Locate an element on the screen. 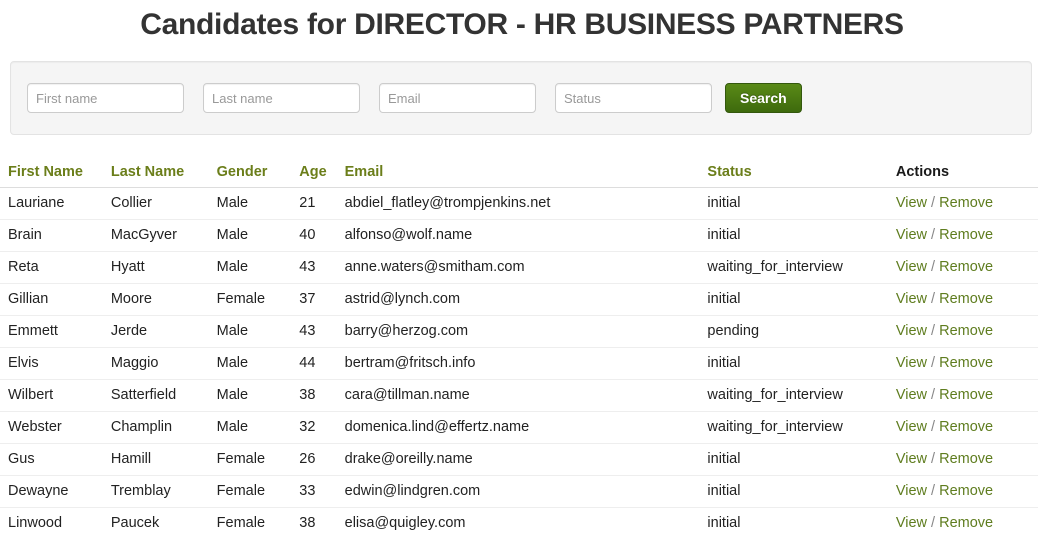 Image resolution: width=1044 pixels, height=540 pixels. email-input is located at coordinates (457, 98).